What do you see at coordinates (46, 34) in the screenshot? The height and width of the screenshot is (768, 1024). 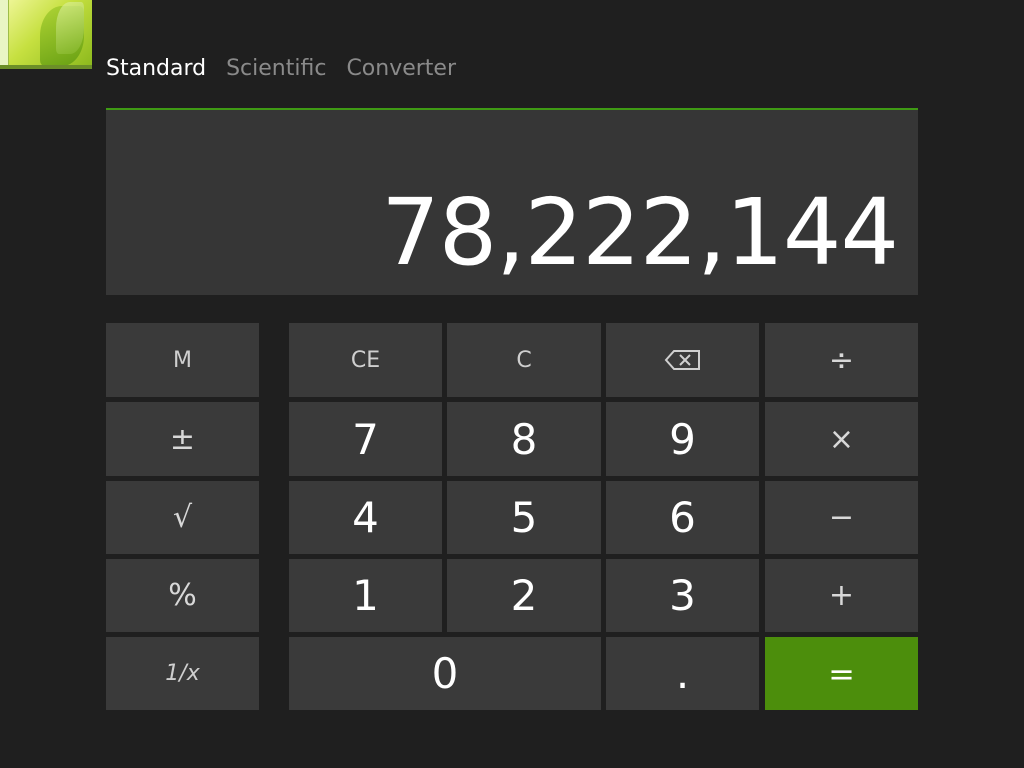 I see `start-screen-thumbnail` at bounding box center [46, 34].